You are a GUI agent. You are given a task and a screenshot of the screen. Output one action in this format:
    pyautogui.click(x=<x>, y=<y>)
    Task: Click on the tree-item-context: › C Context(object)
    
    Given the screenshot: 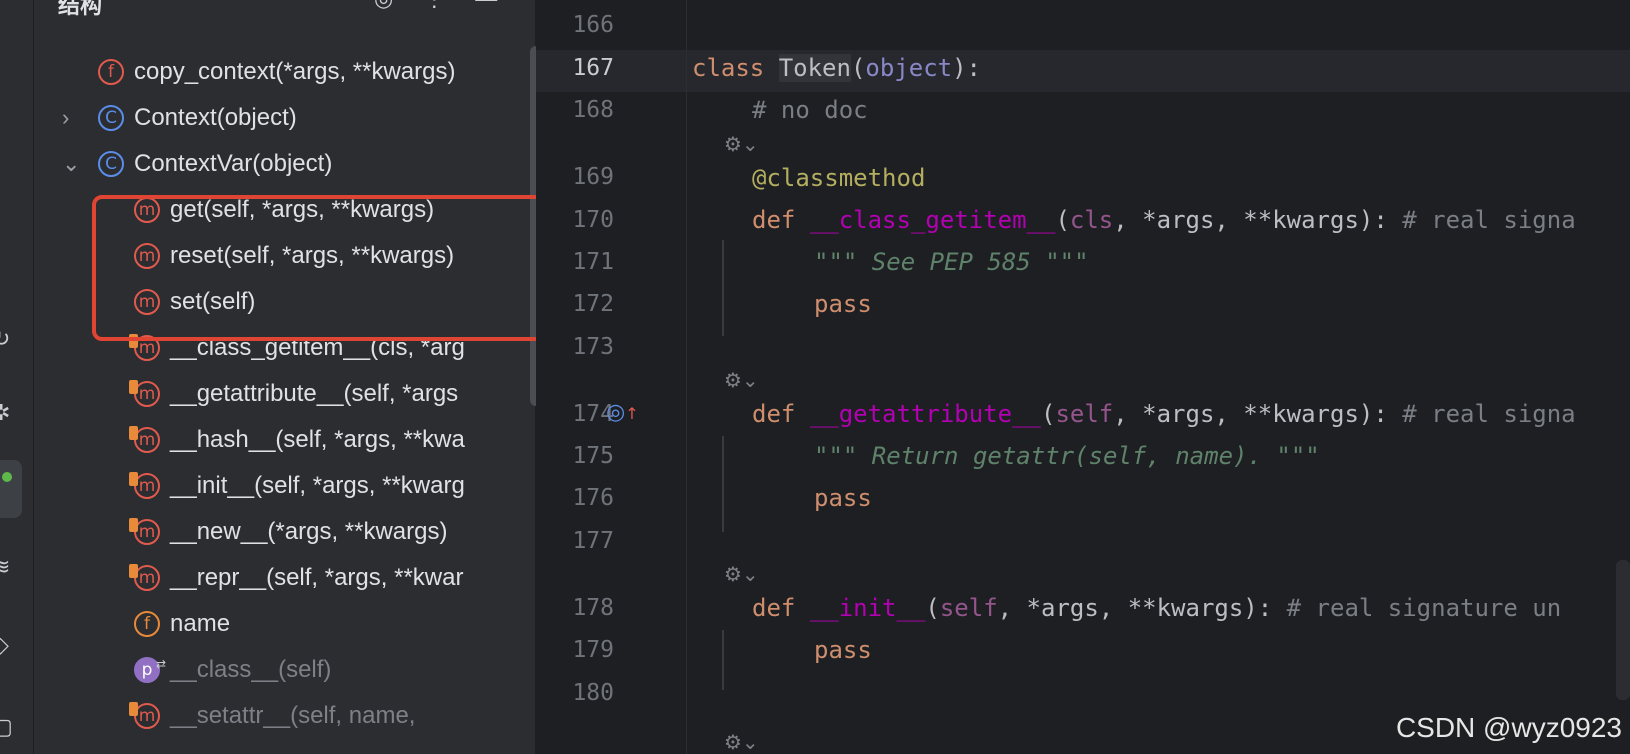 What is the action you would take?
    pyautogui.click(x=269, y=118)
    